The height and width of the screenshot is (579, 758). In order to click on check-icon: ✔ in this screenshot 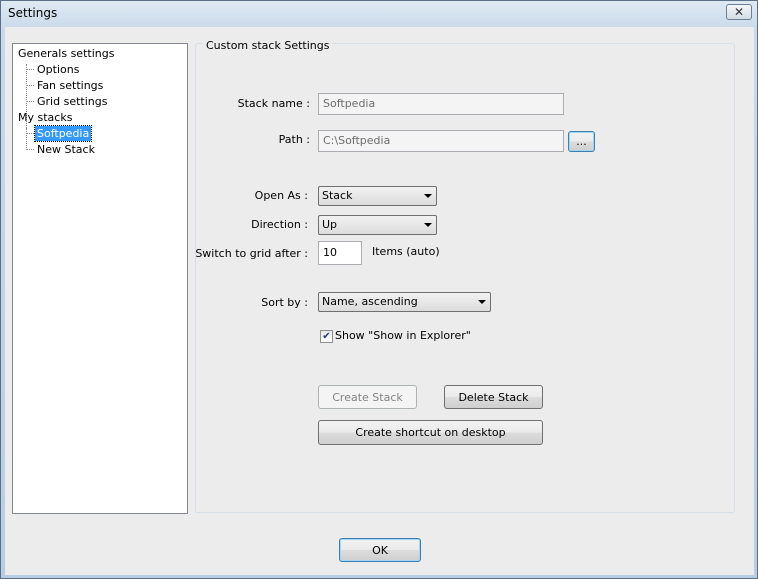, I will do `click(326, 336)`.